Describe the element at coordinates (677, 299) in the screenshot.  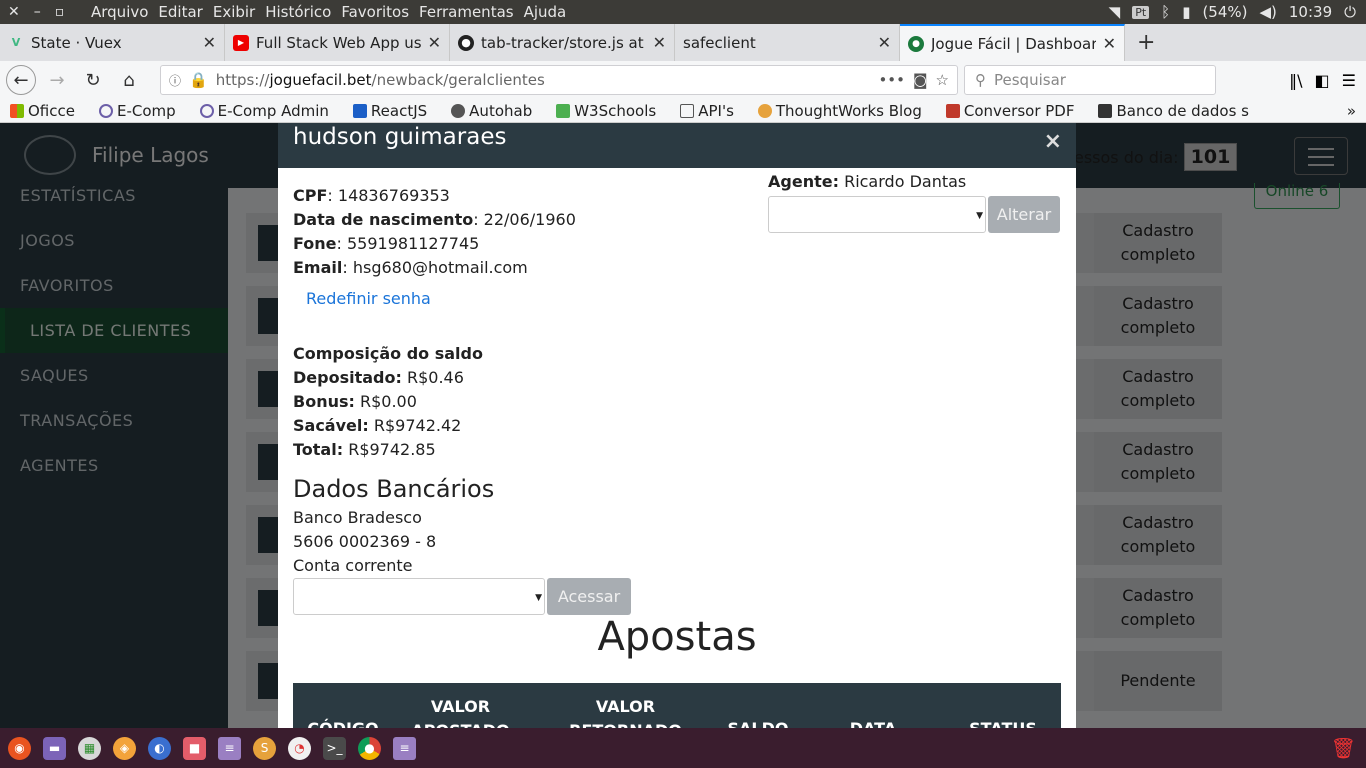
I see `reset-password-link: Redefinir senha` at that location.